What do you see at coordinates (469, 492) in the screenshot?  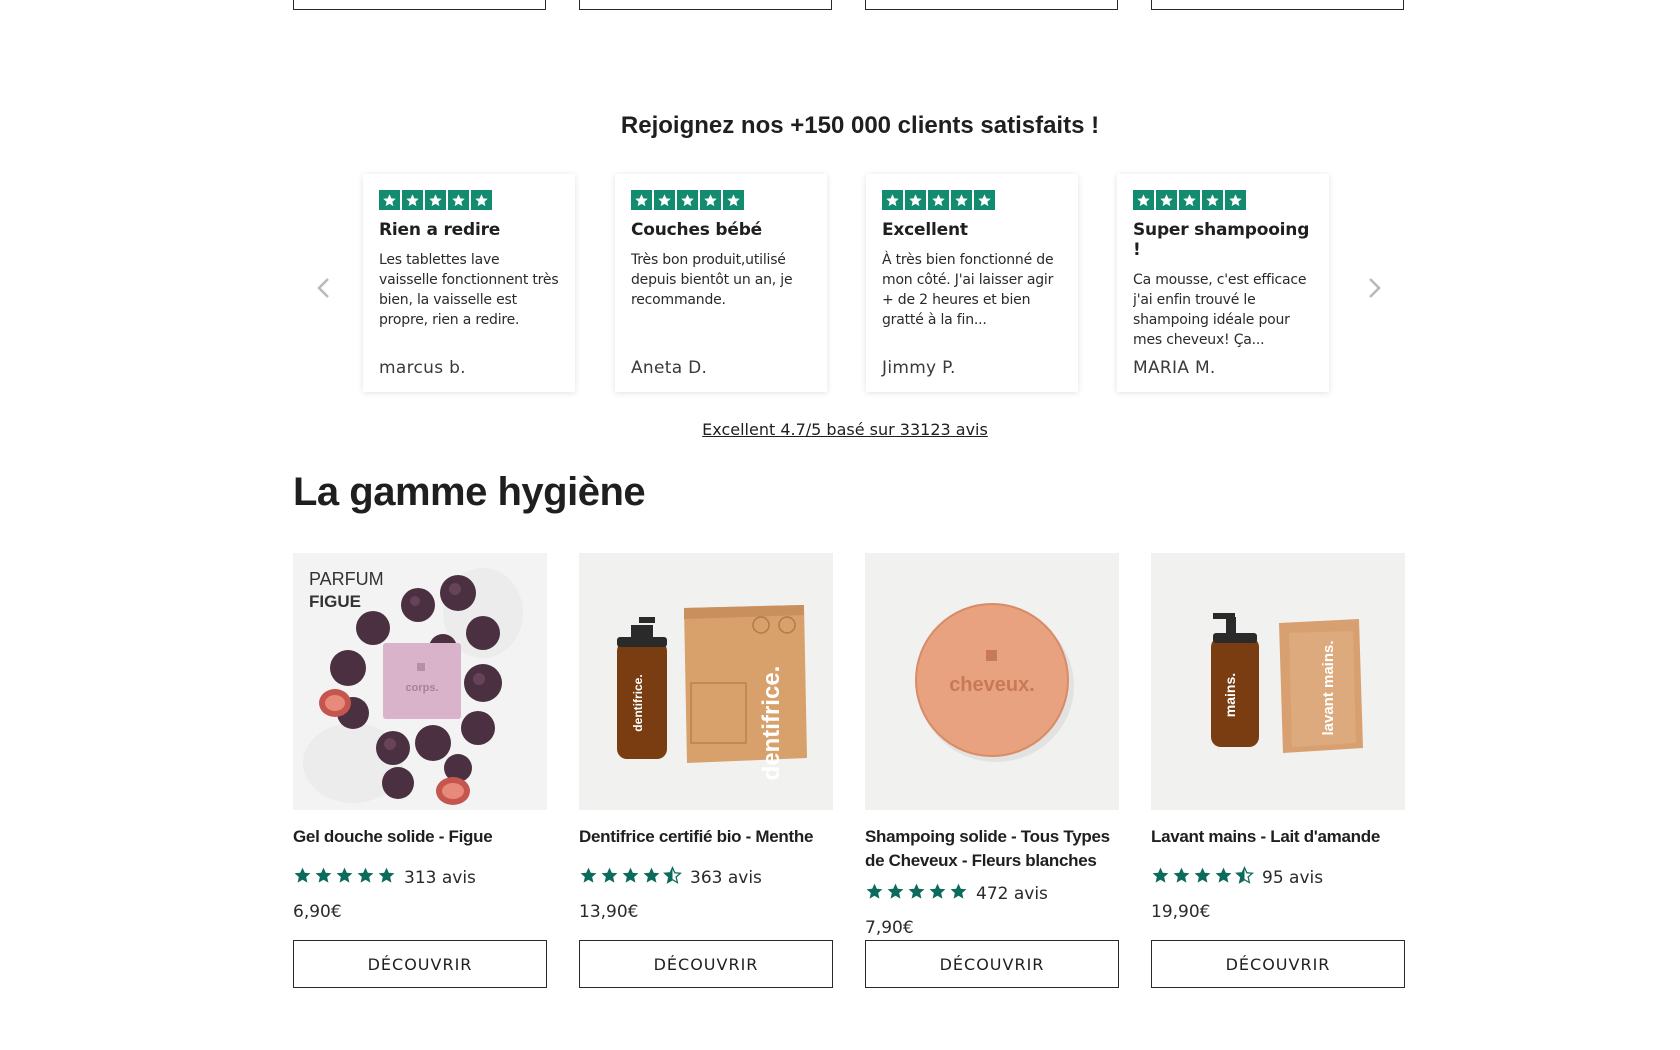 I see `section-title: La gamme hygiène` at bounding box center [469, 492].